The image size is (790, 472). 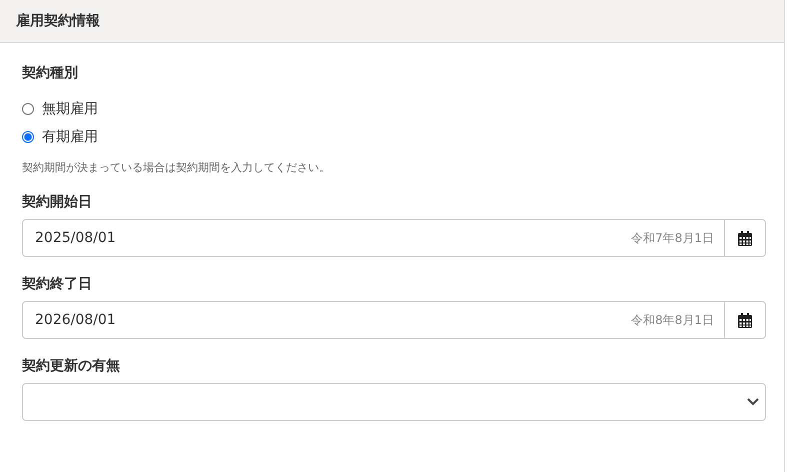 What do you see at coordinates (753, 402) in the screenshot?
I see `chevron-down-icon` at bounding box center [753, 402].